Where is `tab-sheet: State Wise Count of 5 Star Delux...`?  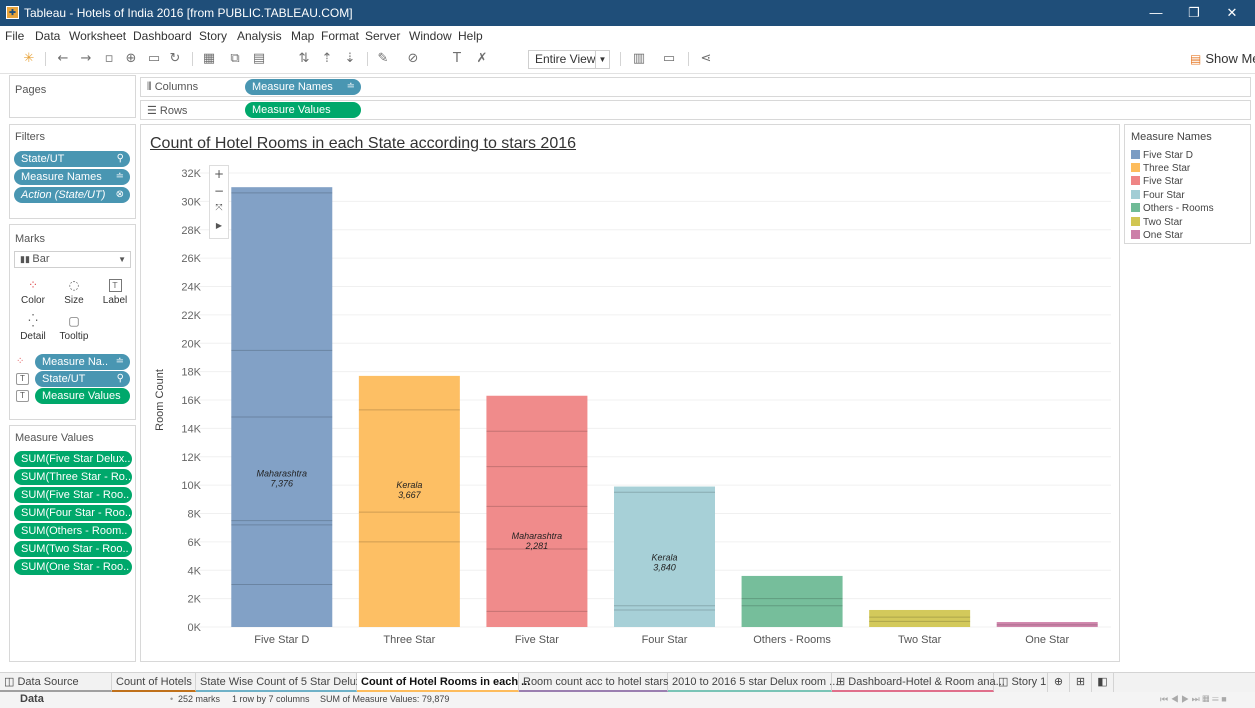 tab-sheet: State Wise Count of 5 Star Delux... is located at coordinates (283, 682).